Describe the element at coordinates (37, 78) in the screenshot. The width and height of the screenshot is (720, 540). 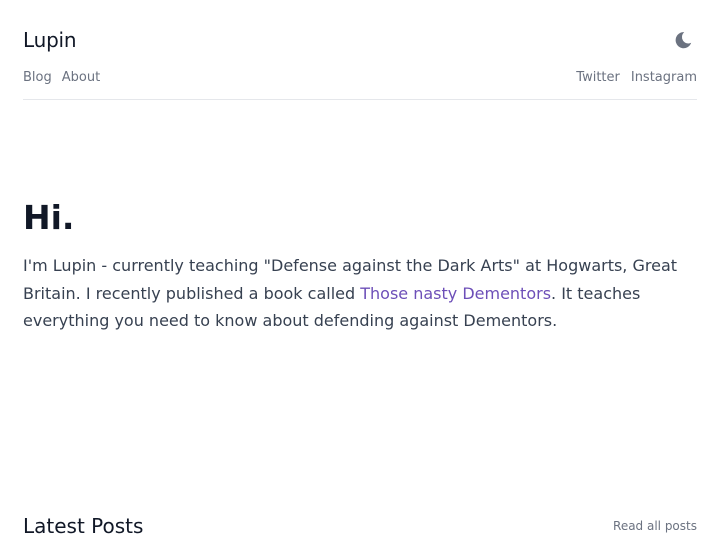
I see `nav-link-blog: Blog` at that location.